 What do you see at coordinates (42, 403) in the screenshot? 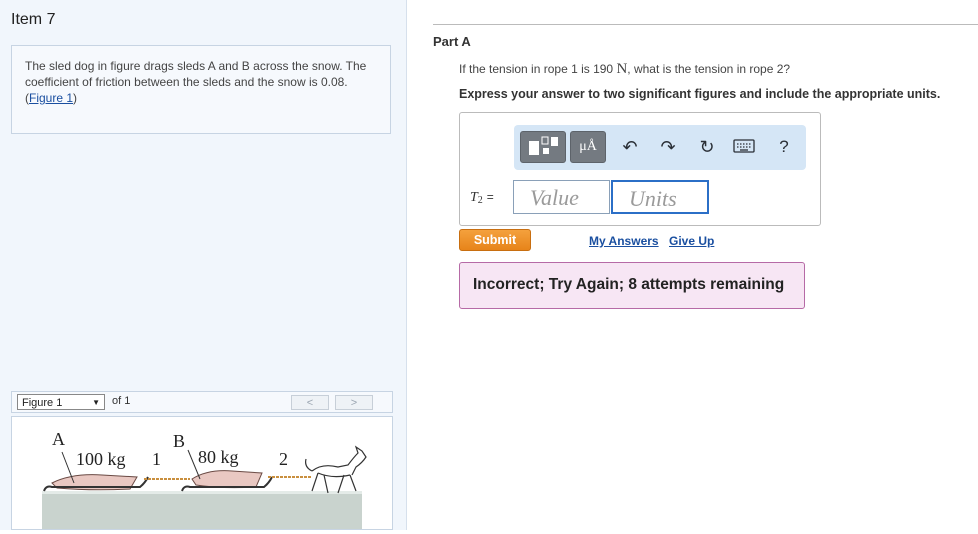
I see `figure-select-value: Figure 1` at bounding box center [42, 403].